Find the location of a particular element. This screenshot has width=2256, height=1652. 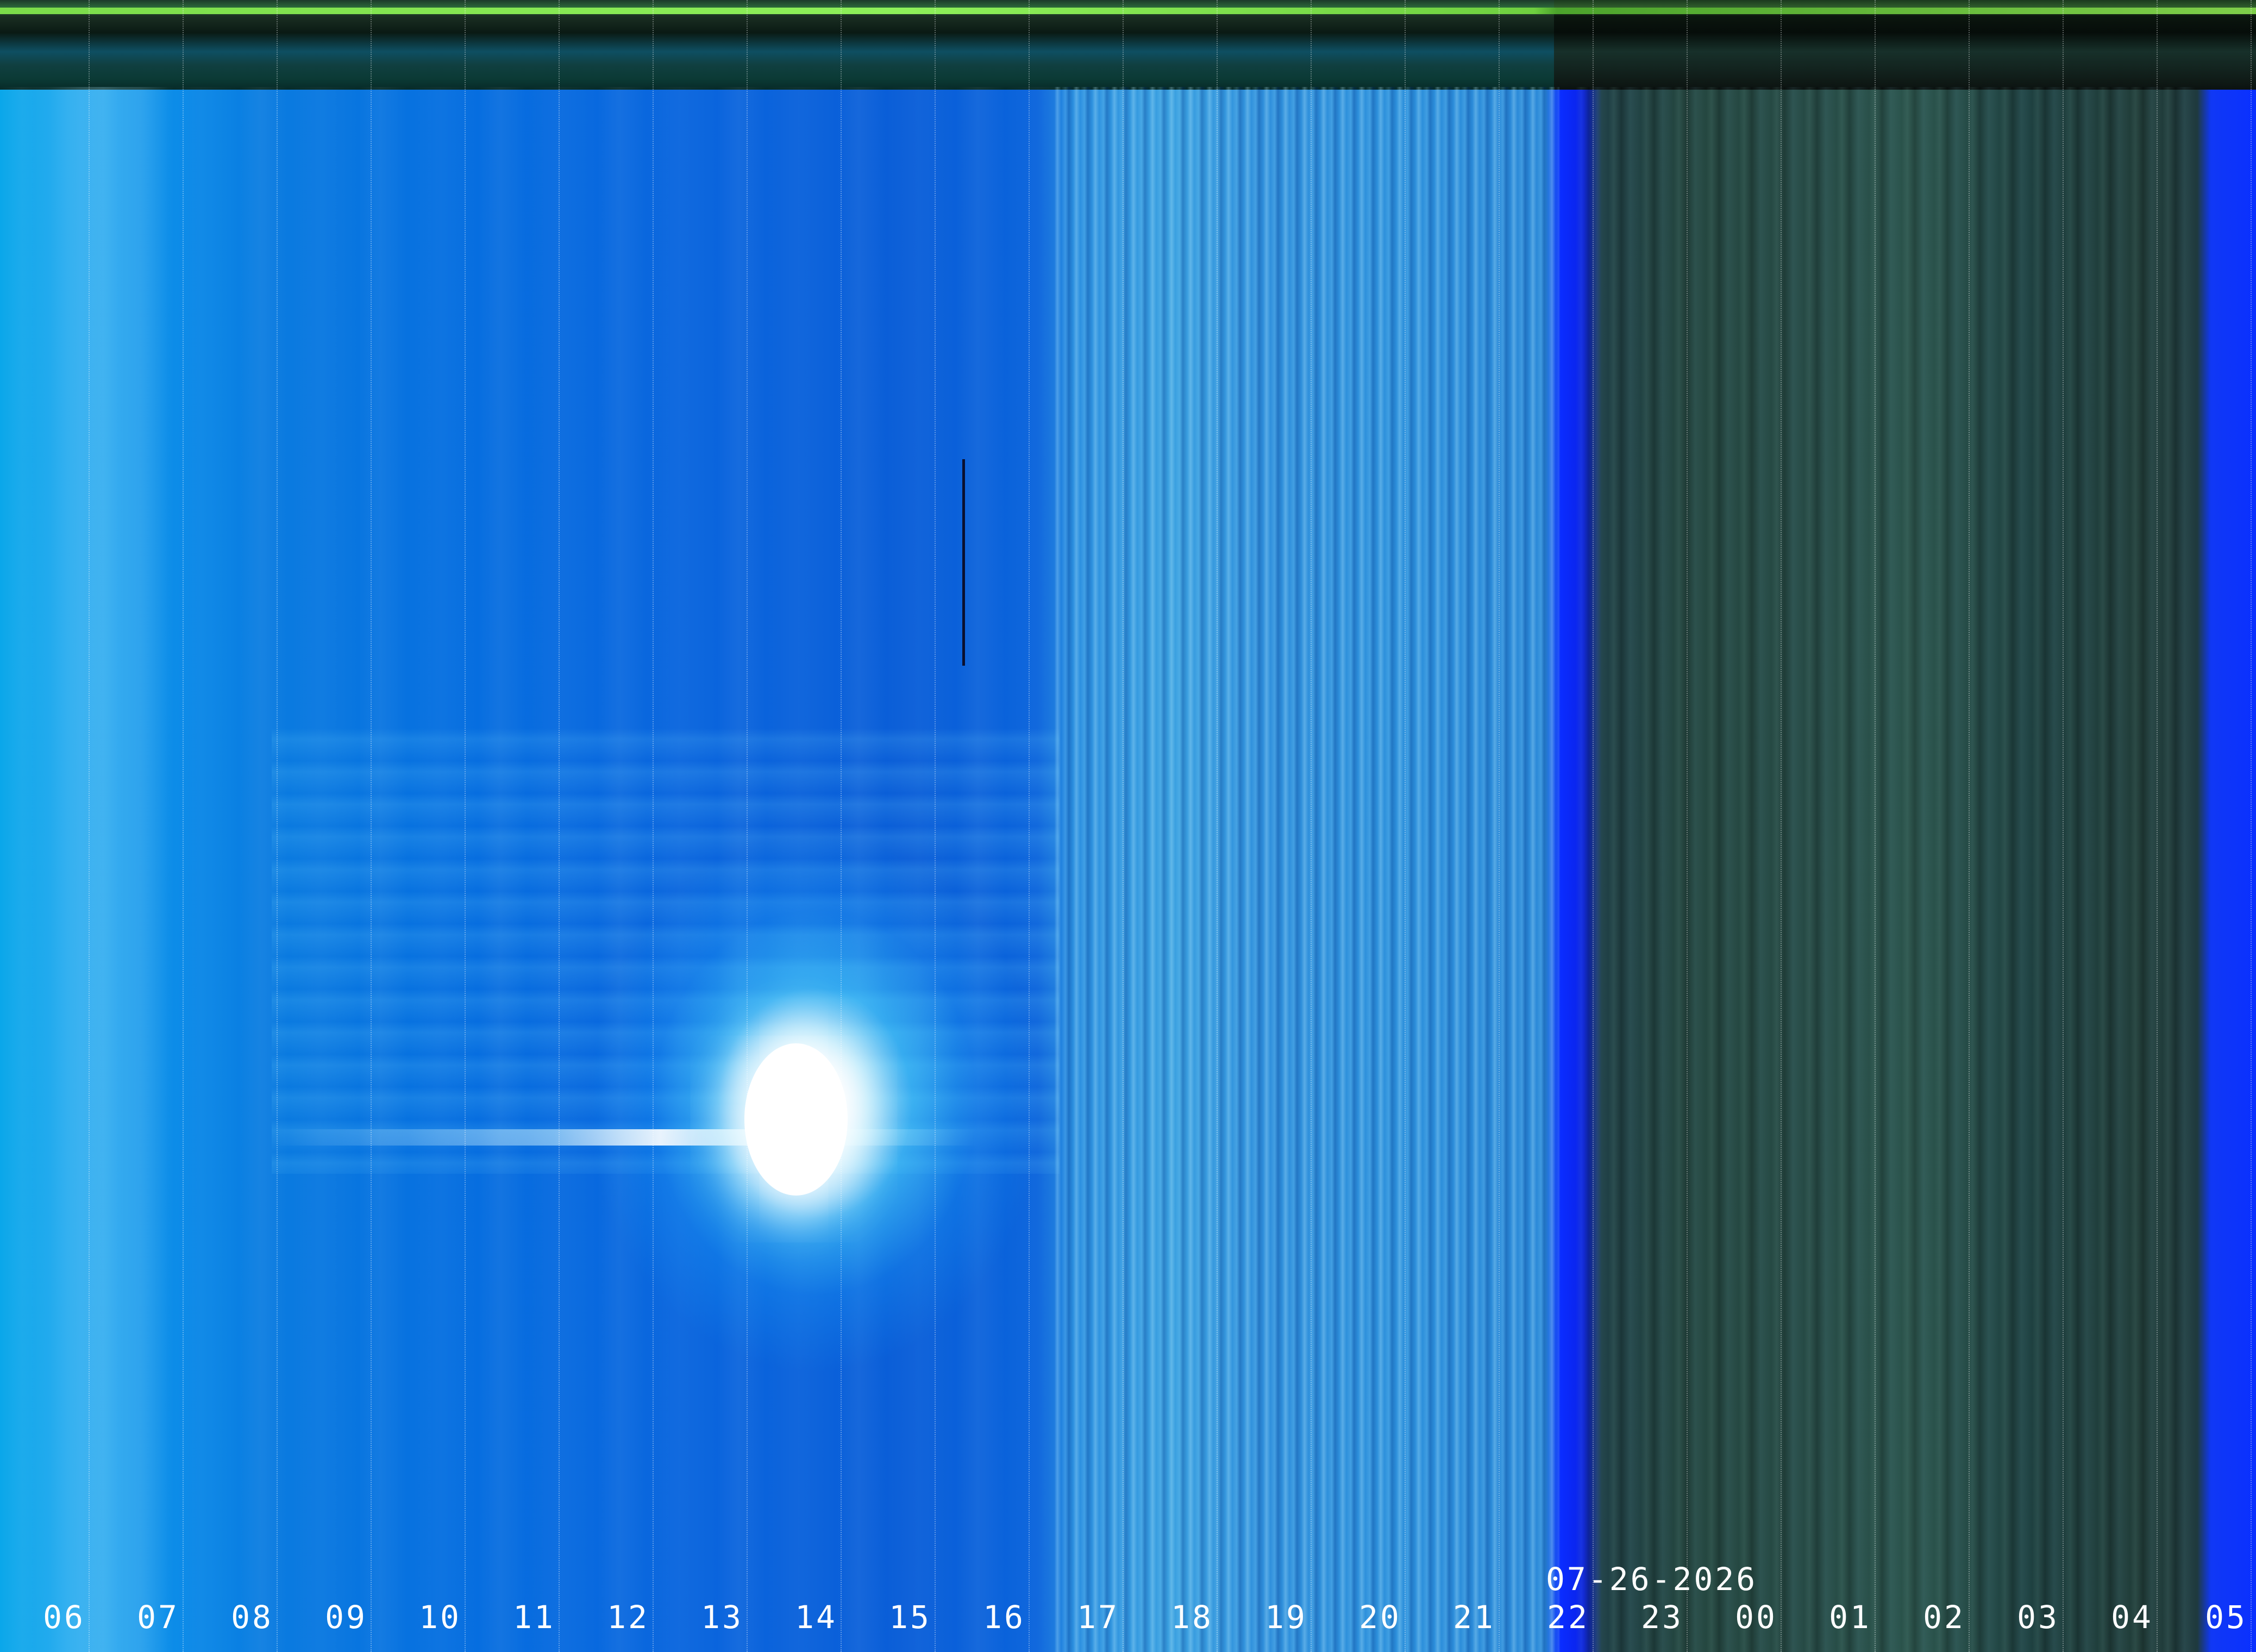

hour-label: 18 is located at coordinates (1192, 1617).